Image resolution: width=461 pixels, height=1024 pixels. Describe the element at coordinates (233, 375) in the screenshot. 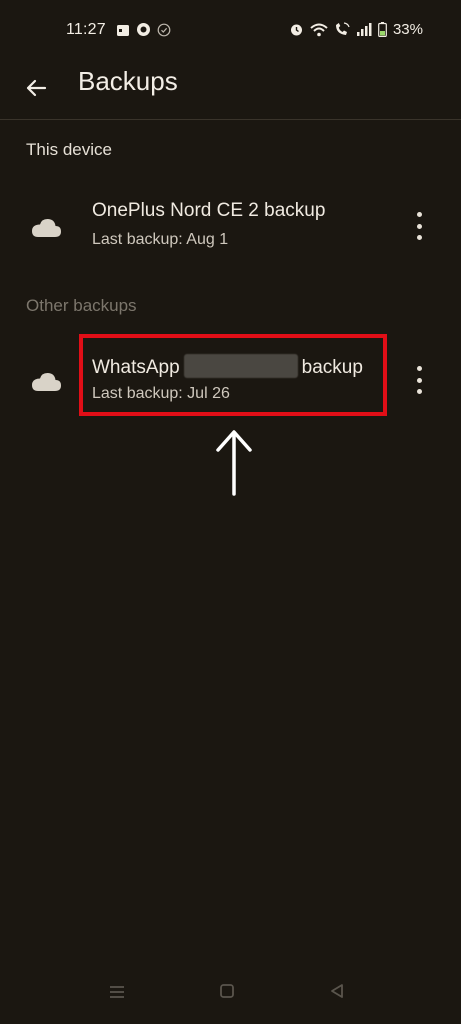

I see `highlight-box` at that location.